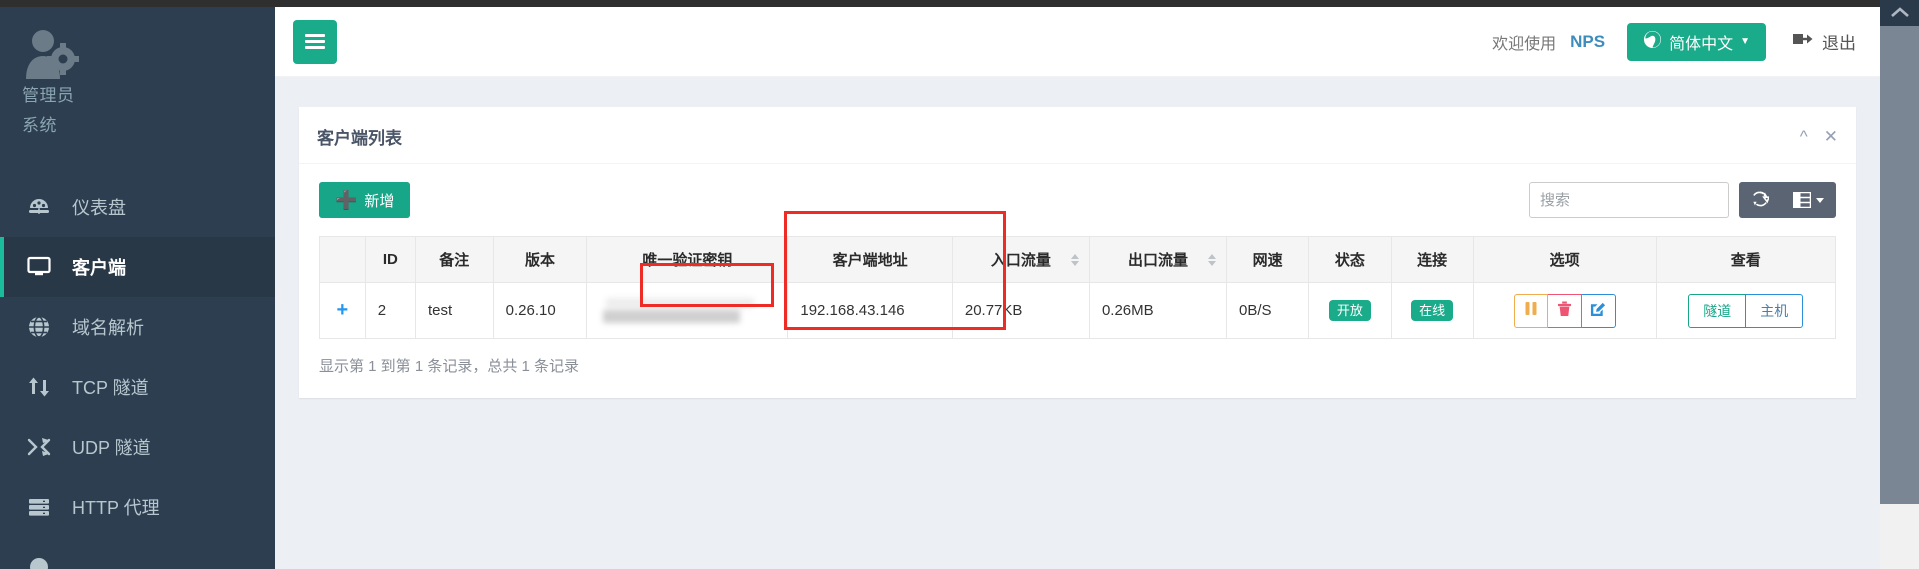  Describe the element at coordinates (48, 95) in the screenshot. I see `profile-name: 管理员` at that location.